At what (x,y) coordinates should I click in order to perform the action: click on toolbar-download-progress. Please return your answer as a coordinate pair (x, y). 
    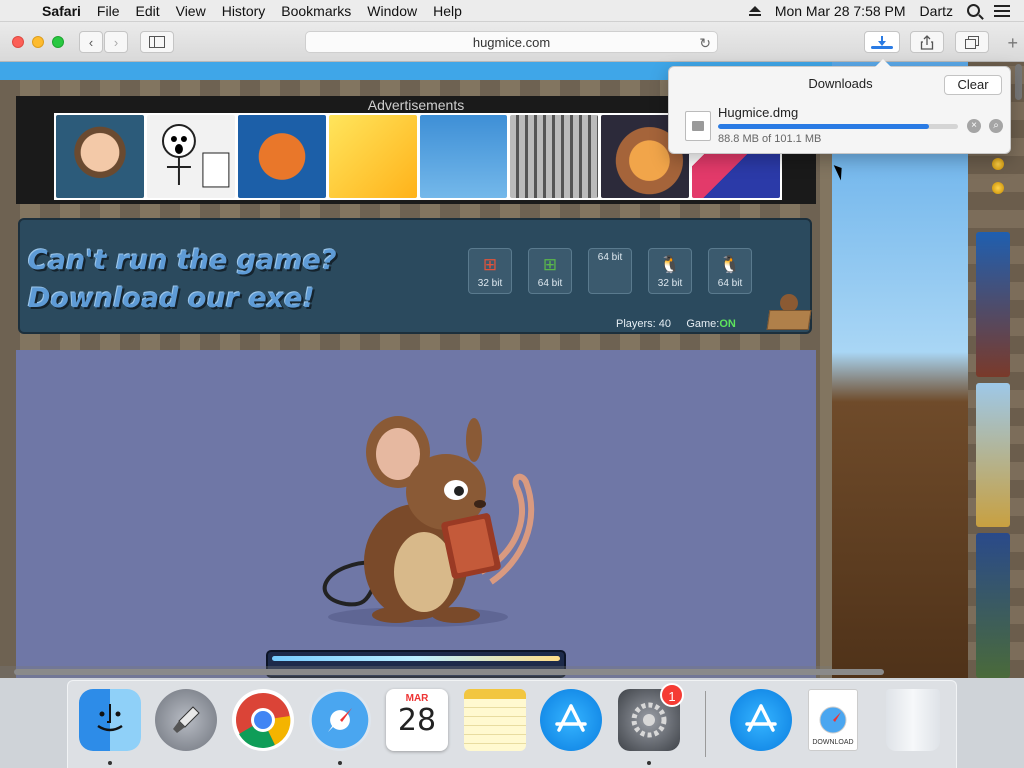
    Looking at the image, I should click on (882, 47).